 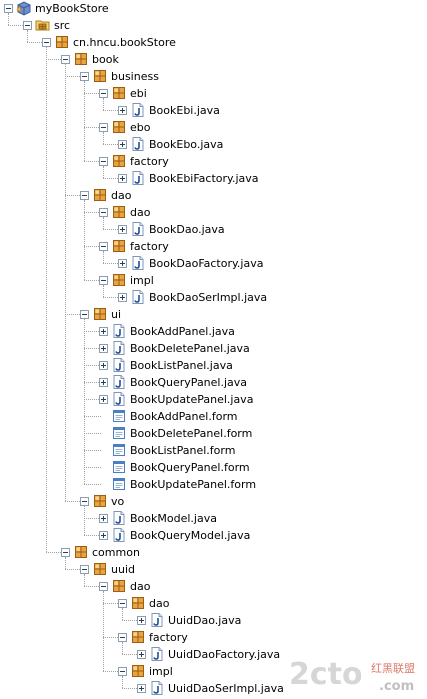 I want to click on tree-node-label: UuidDao.java, so click(x=205, y=620).